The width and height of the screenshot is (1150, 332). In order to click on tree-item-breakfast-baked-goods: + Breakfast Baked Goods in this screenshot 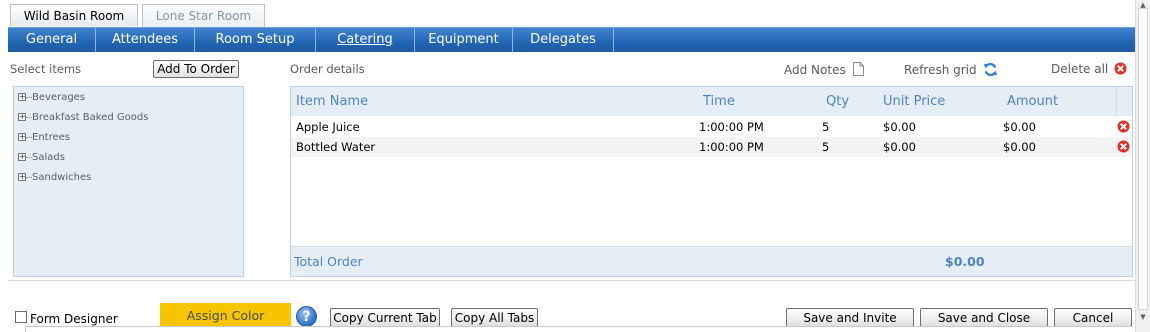, I will do `click(83, 118)`.